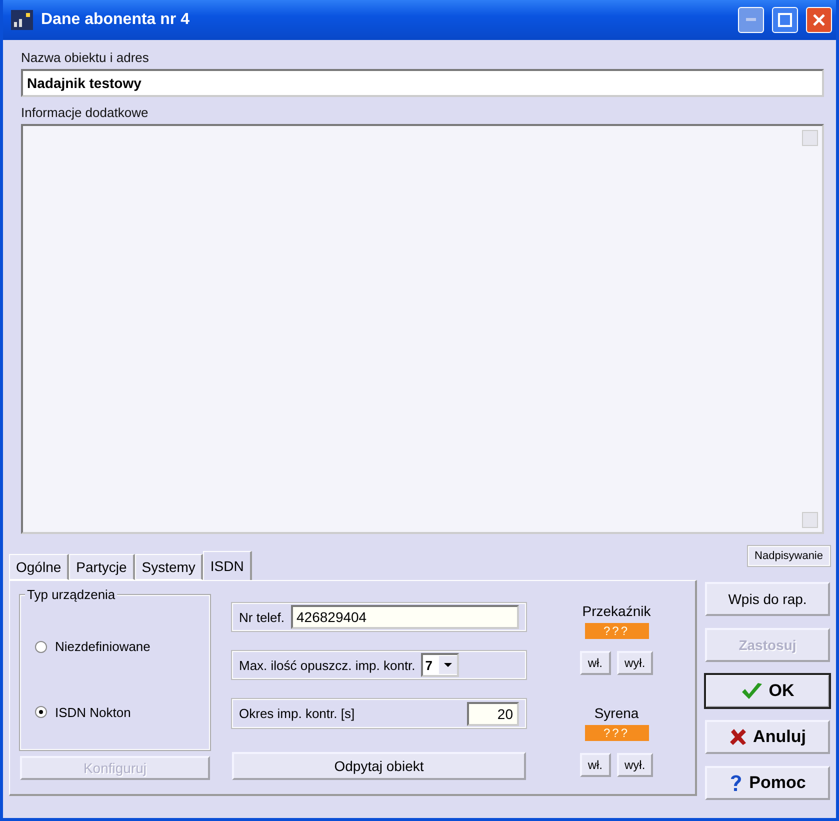 This screenshot has height=821, width=839. I want to click on radio-label: Niezdefiniowane, so click(102, 646).